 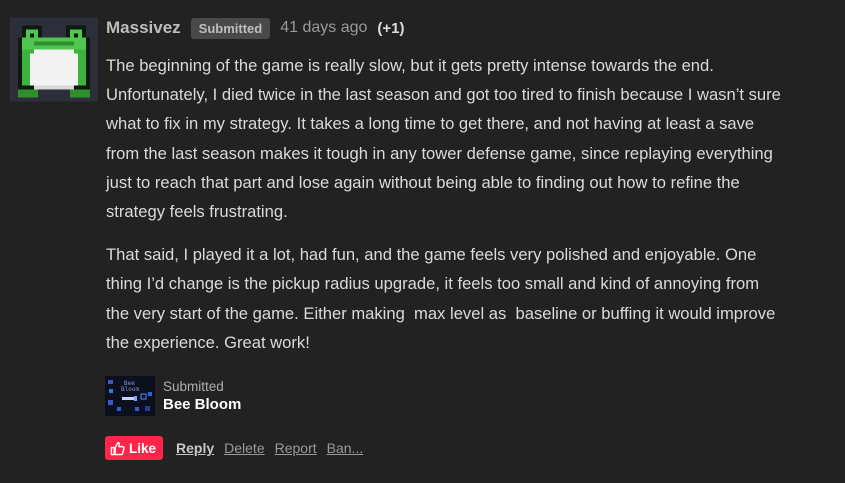 I want to click on delete-link: Delete, so click(x=244, y=448).